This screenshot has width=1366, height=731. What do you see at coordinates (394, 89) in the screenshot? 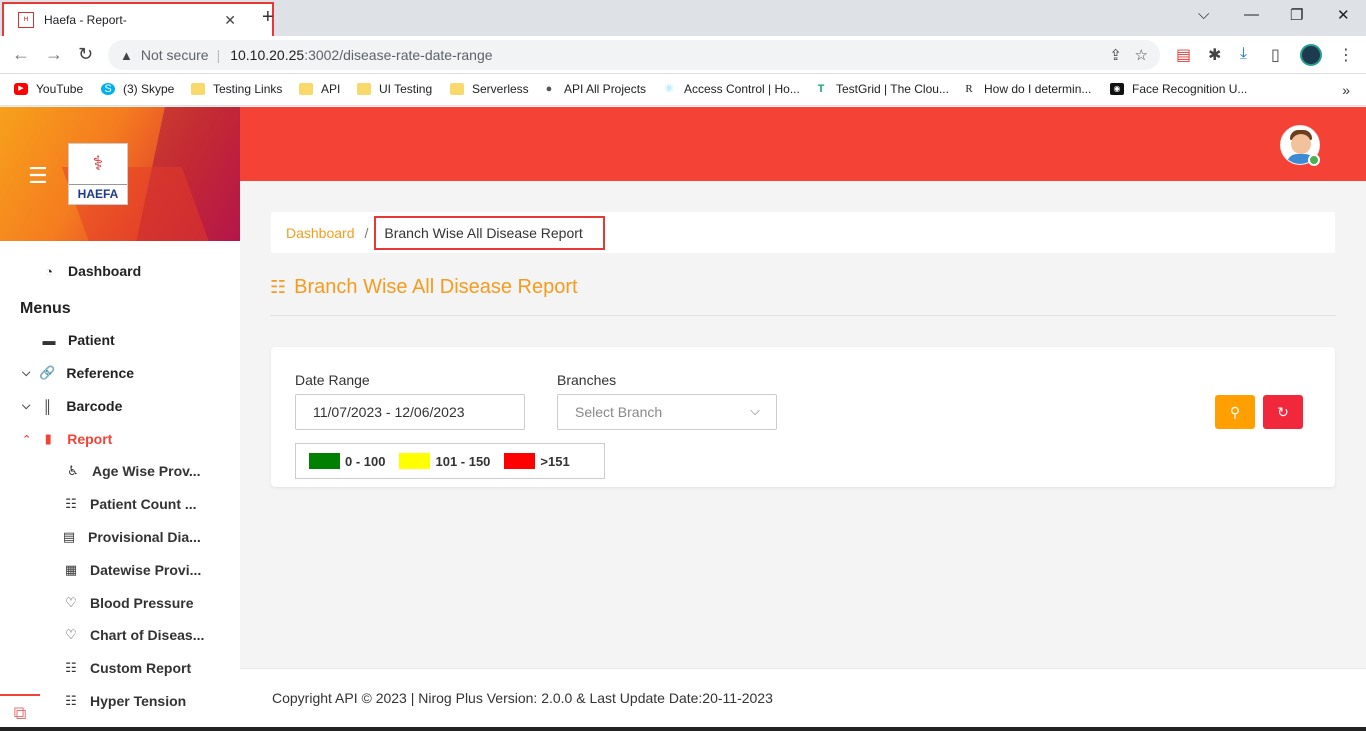
I see `bookmark-ui-testing: UI Testing` at bounding box center [394, 89].